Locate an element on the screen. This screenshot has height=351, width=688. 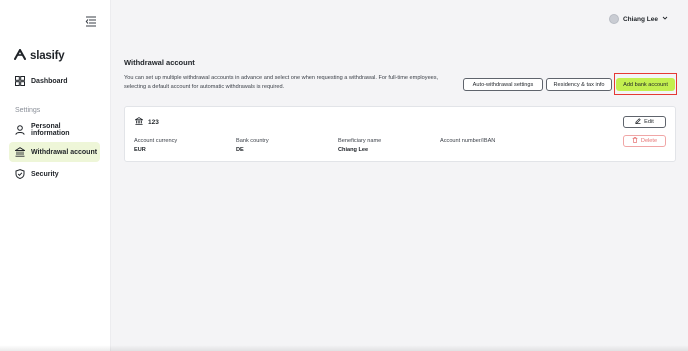
dashboard-icon is located at coordinates (20, 81).